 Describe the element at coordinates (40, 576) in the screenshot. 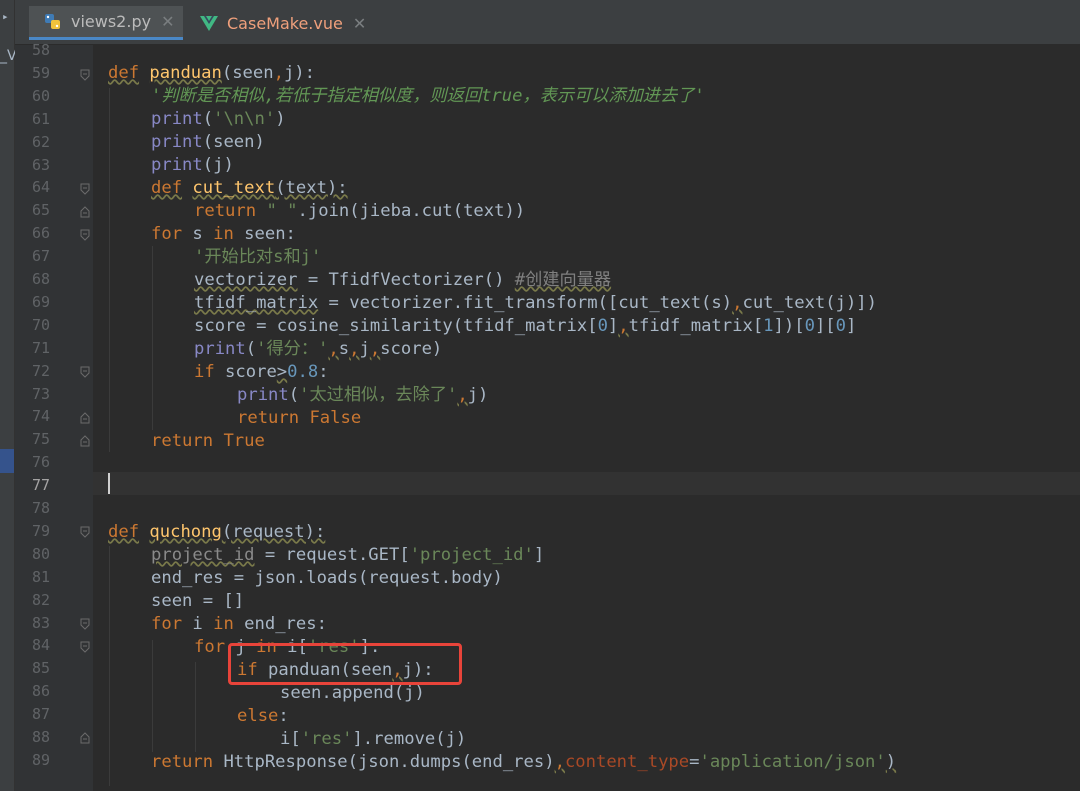

I see `line-number: 81` at that location.